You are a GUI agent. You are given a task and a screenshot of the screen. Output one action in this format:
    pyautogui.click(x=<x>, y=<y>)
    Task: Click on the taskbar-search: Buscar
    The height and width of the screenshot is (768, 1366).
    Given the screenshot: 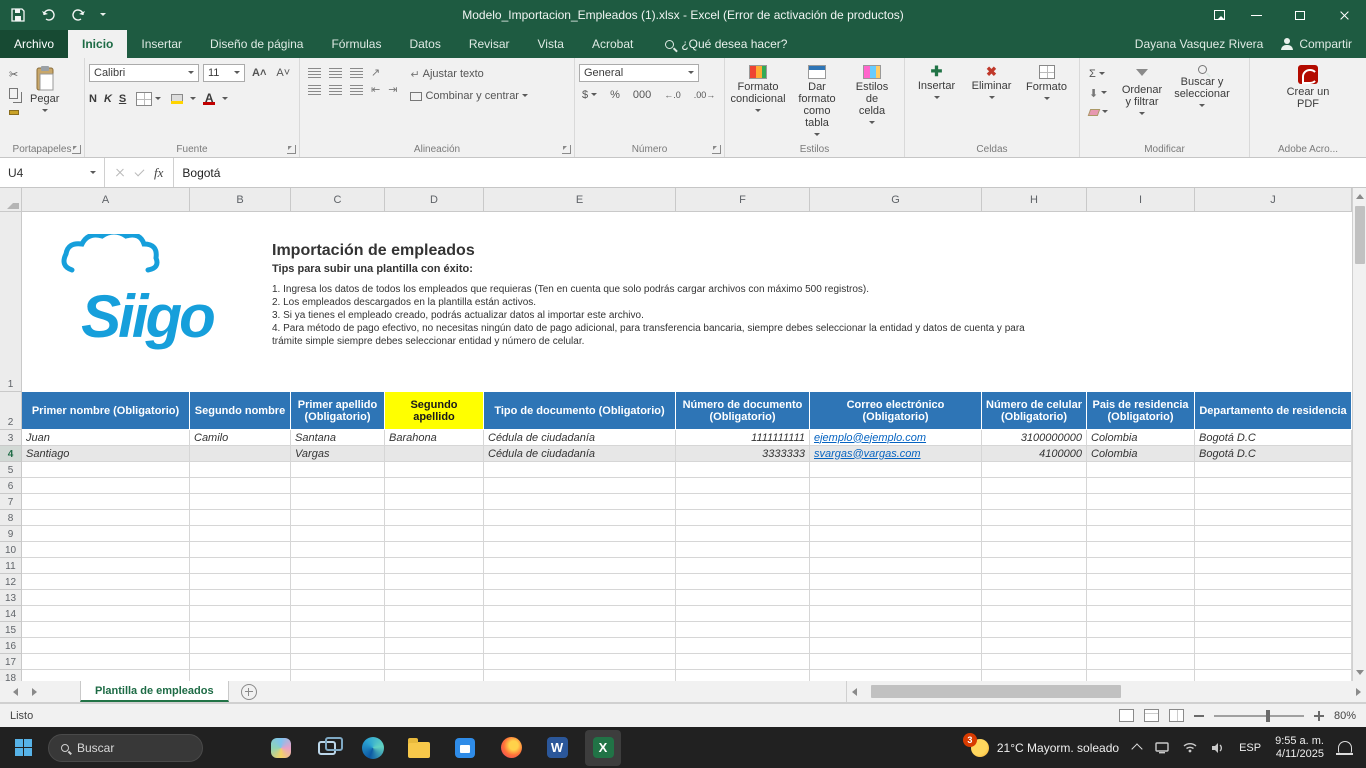 What is the action you would take?
    pyautogui.click(x=125, y=747)
    